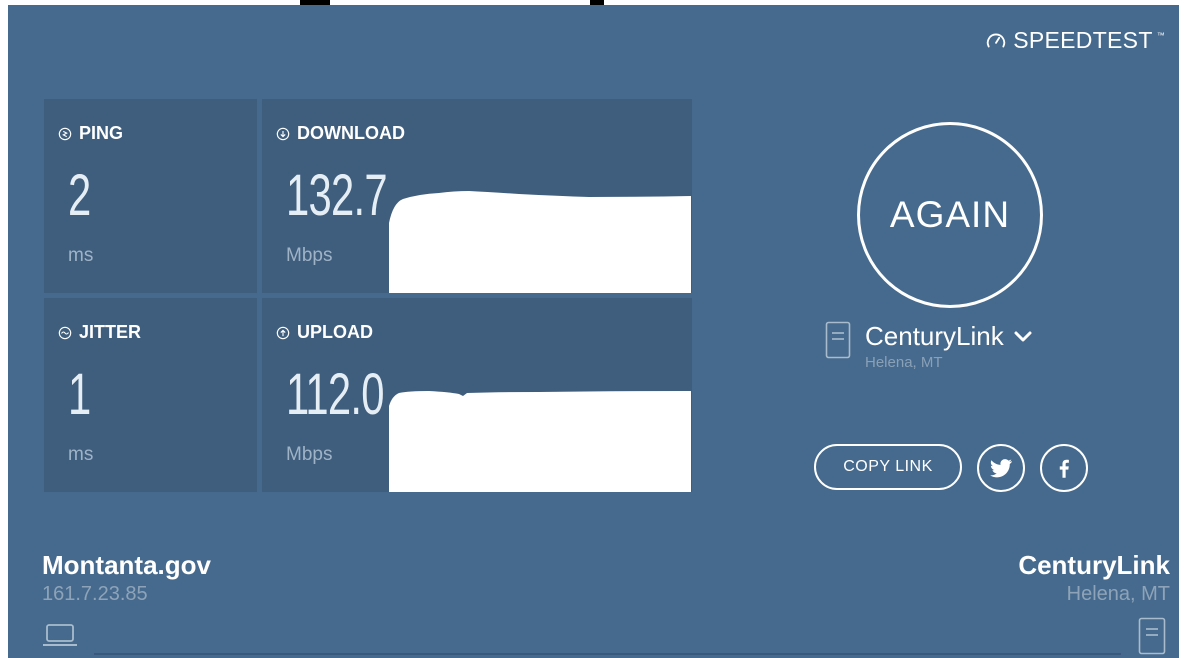  What do you see at coordinates (996, 40) in the screenshot?
I see `gauge-icon` at bounding box center [996, 40].